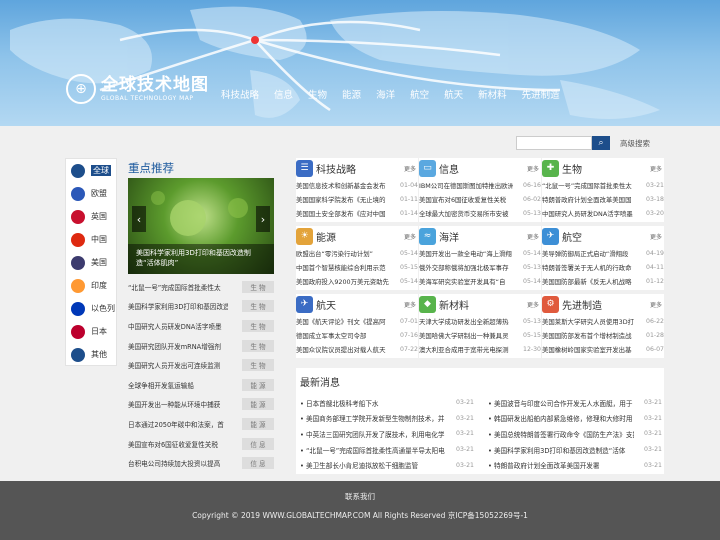 This screenshot has width=720, height=540. I want to click on card-row: “北鼠一号”完成国际首批柔性太 03-21, so click(603, 185).